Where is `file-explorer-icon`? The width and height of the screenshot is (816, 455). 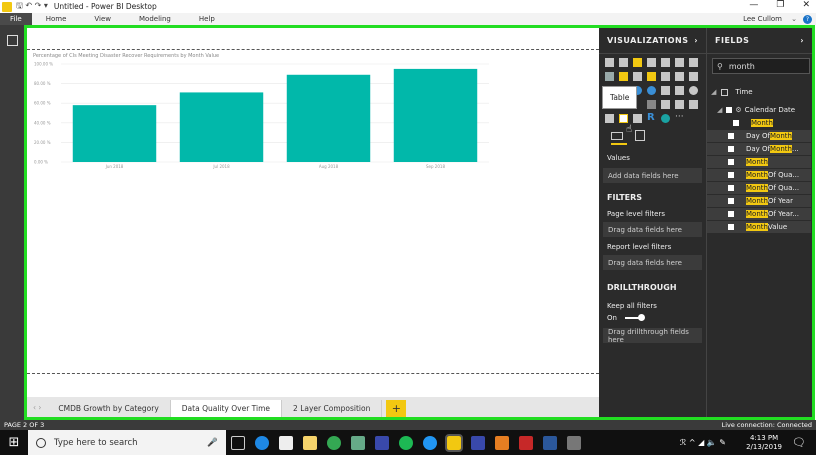 file-explorer-icon is located at coordinates (310, 442).